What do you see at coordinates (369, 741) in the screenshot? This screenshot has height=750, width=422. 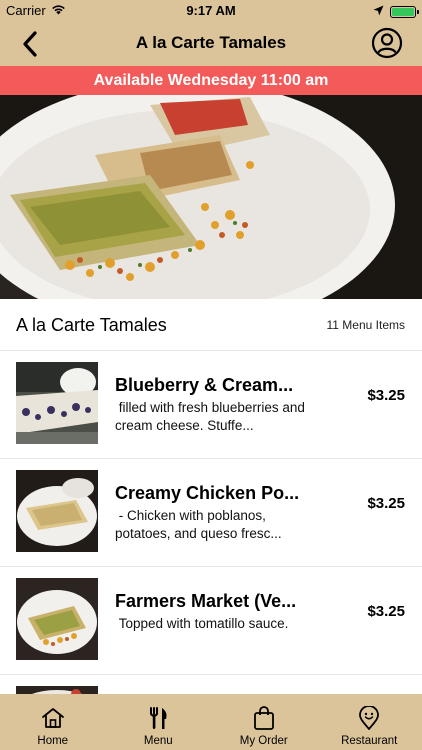 I see `tab-label: Restaurant` at bounding box center [369, 741].